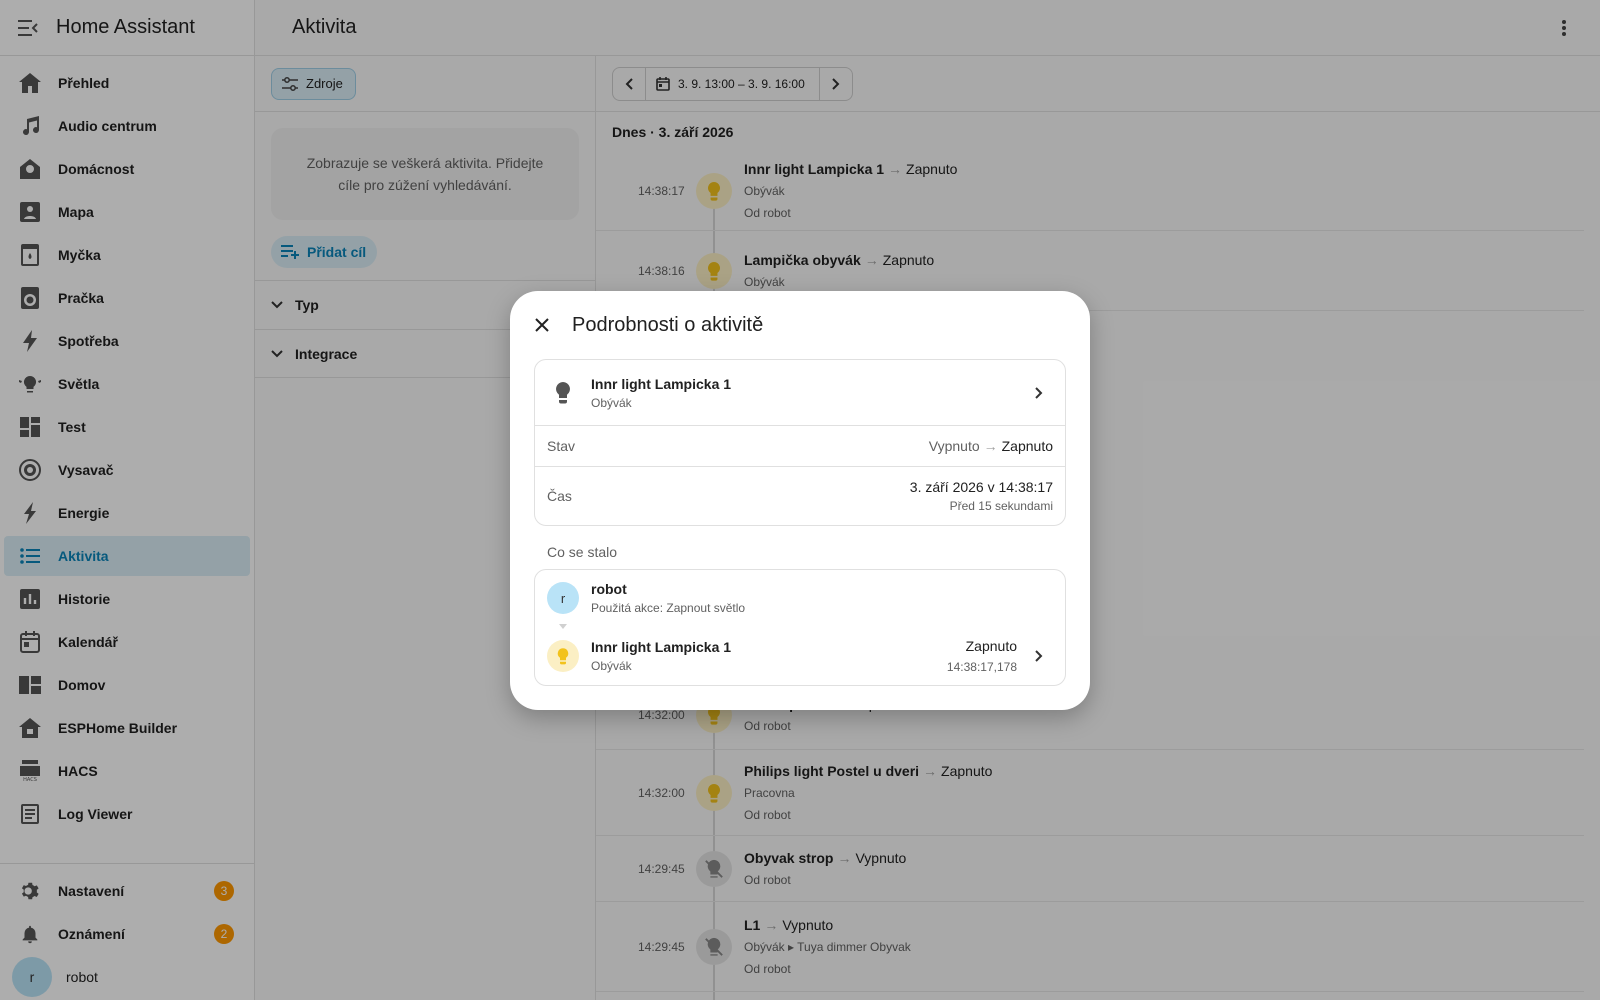 This screenshot has height=1000, width=1600. Describe the element at coordinates (800, 393) in the screenshot. I see `entity-row: Innr light Lampicka 1 Obývák` at that location.